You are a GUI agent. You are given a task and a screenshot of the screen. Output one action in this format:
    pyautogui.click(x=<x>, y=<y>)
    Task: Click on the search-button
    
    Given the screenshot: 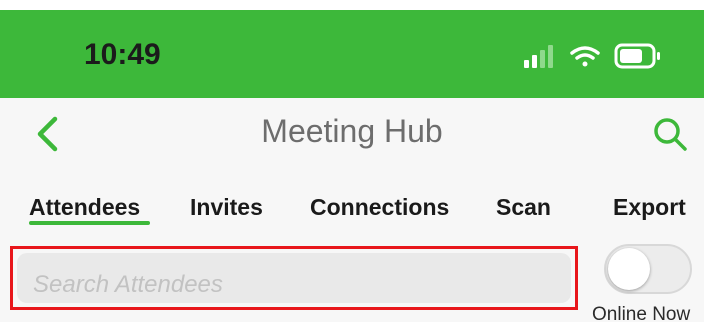 What is the action you would take?
    pyautogui.click(x=670, y=134)
    